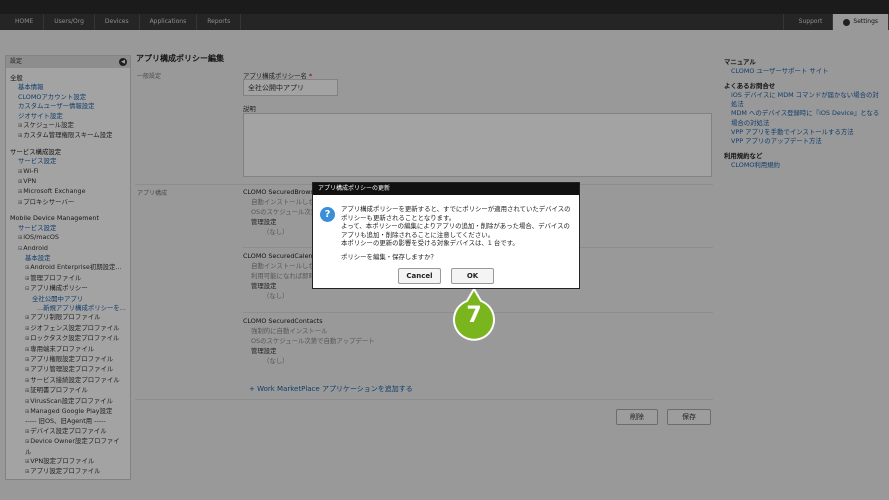 Image resolution: width=889 pixels, height=500 pixels. What do you see at coordinates (327, 214) in the screenshot?
I see `question-icon: ?` at bounding box center [327, 214].